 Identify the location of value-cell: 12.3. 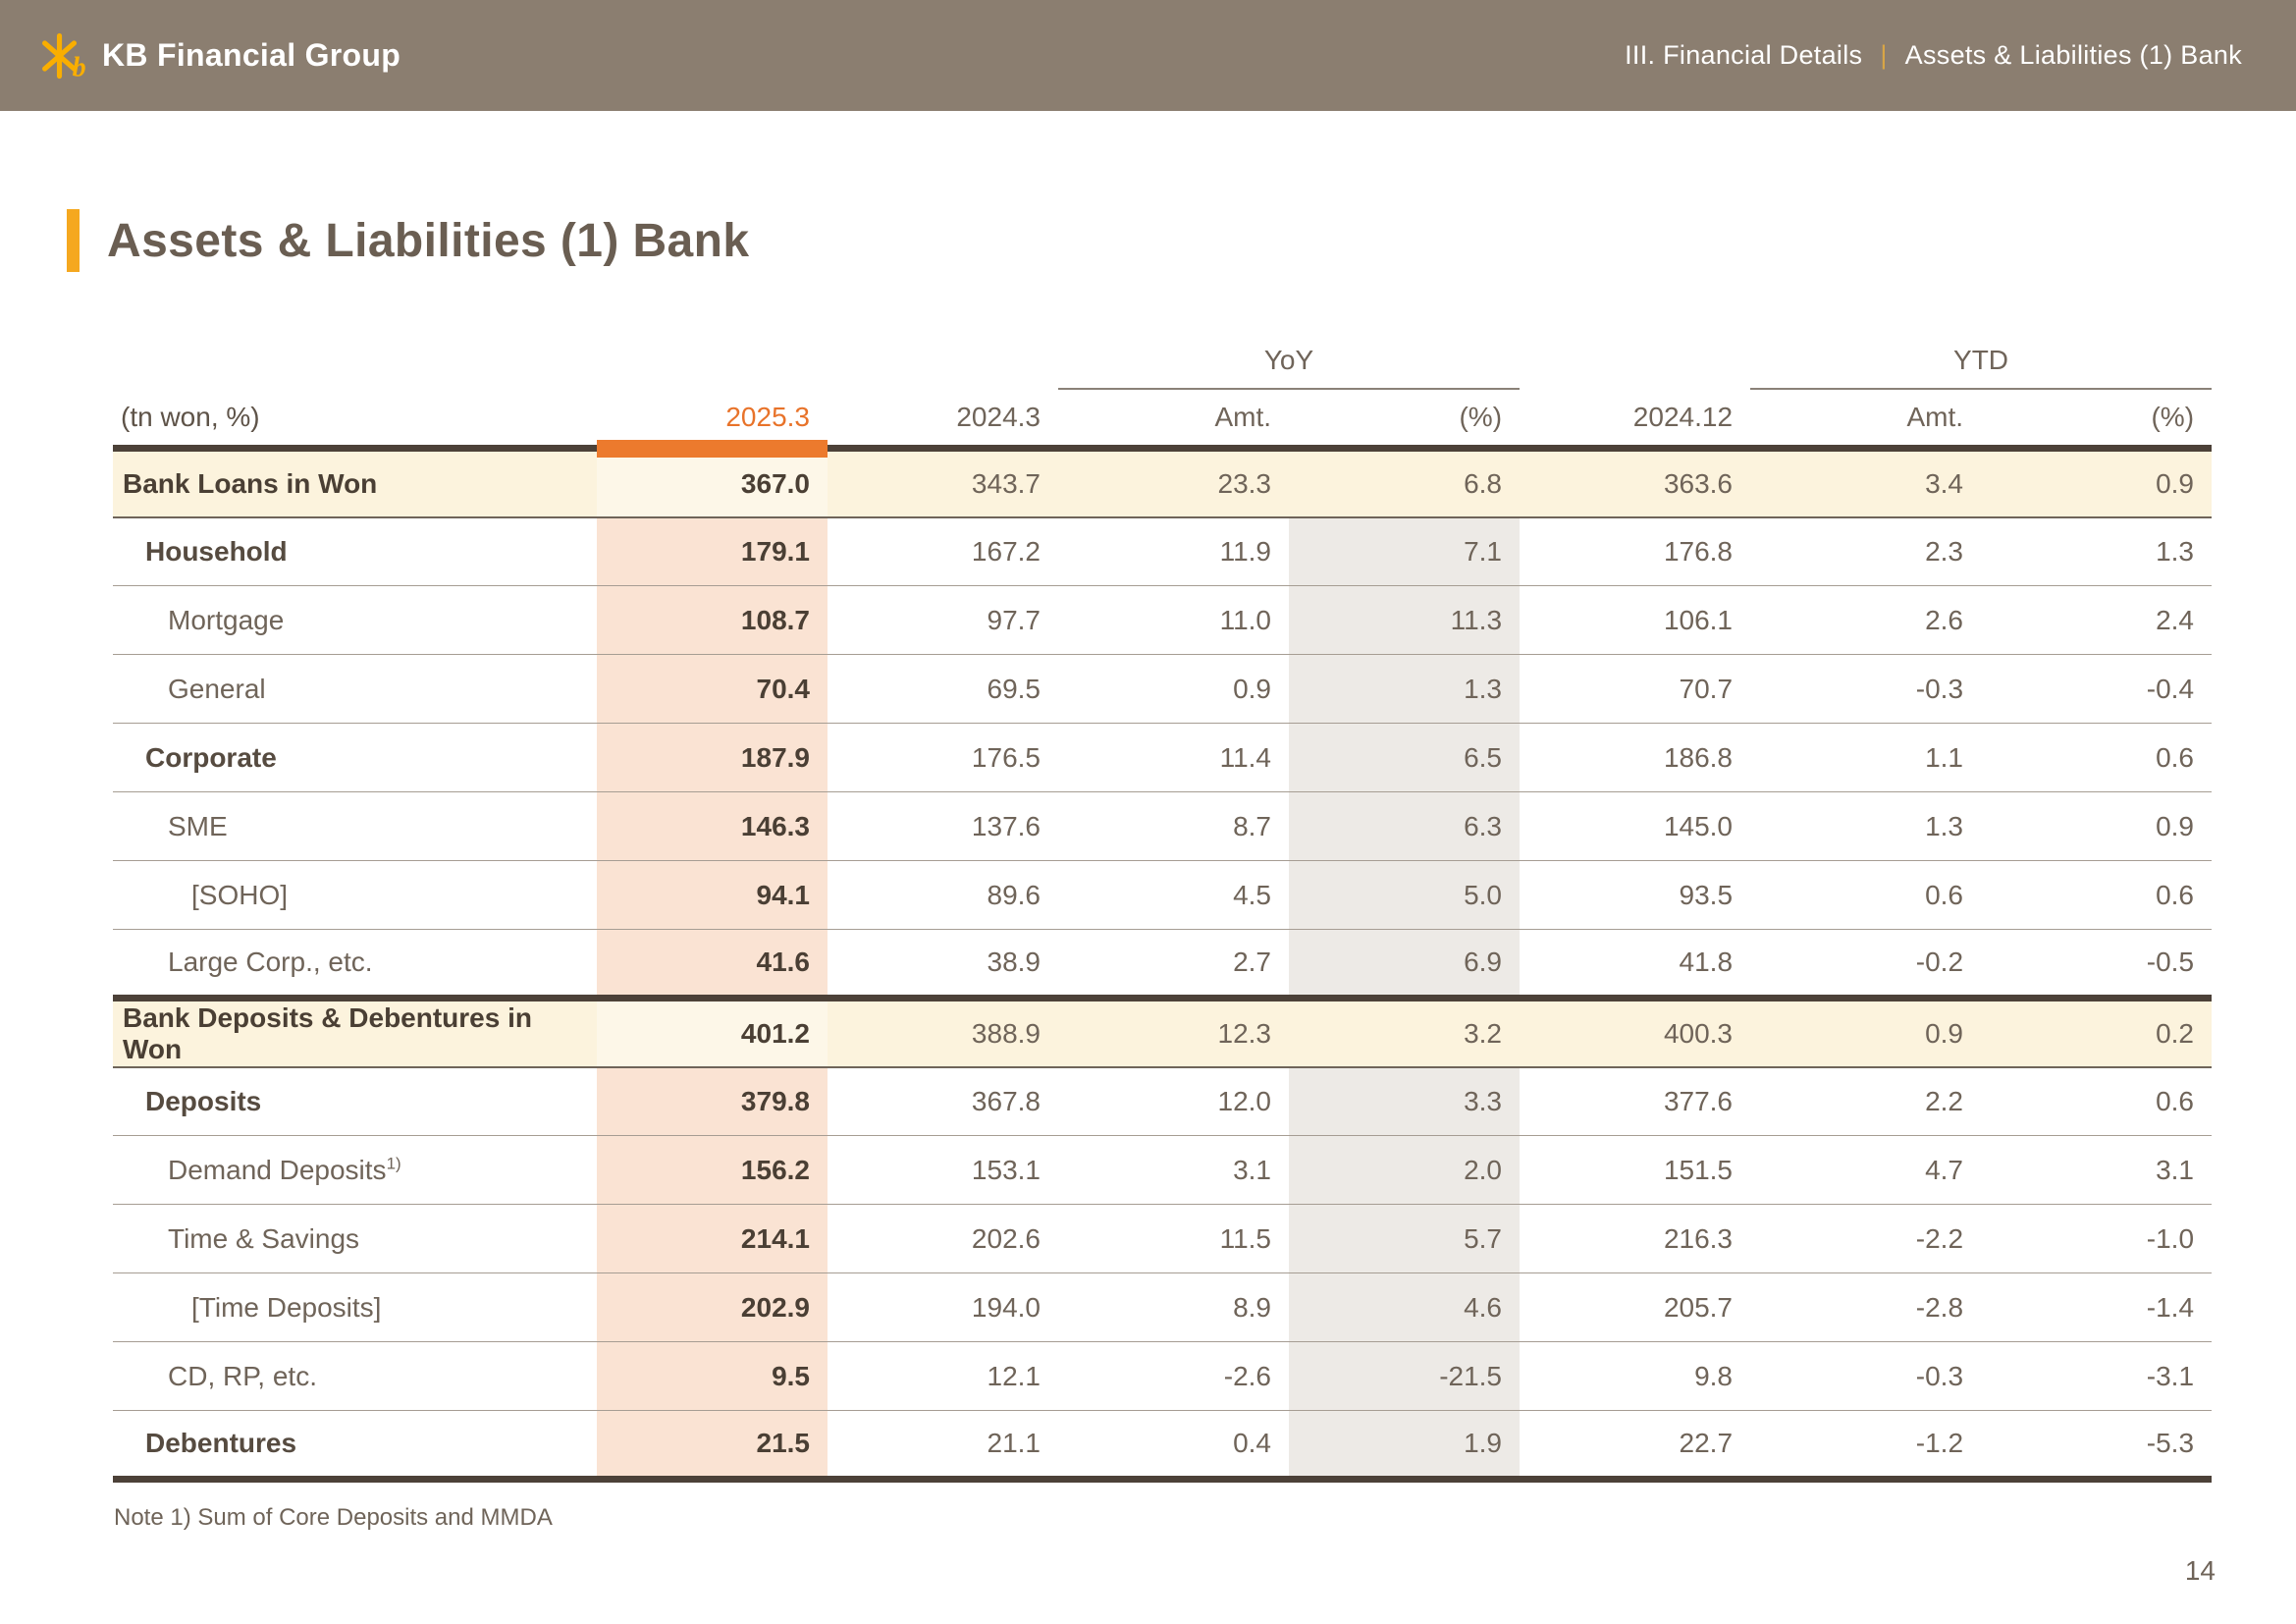
(1244, 1033).